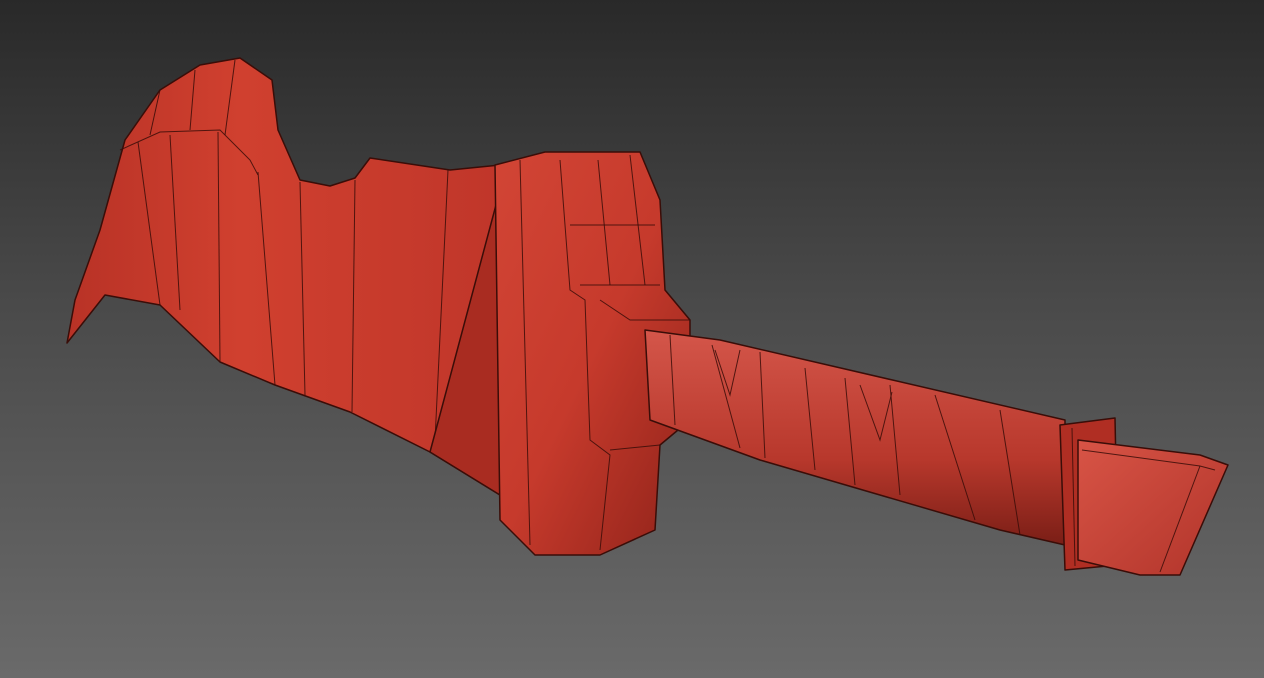 Image resolution: width=1264 pixels, height=678 pixels. I want to click on grip, so click(855, 437).